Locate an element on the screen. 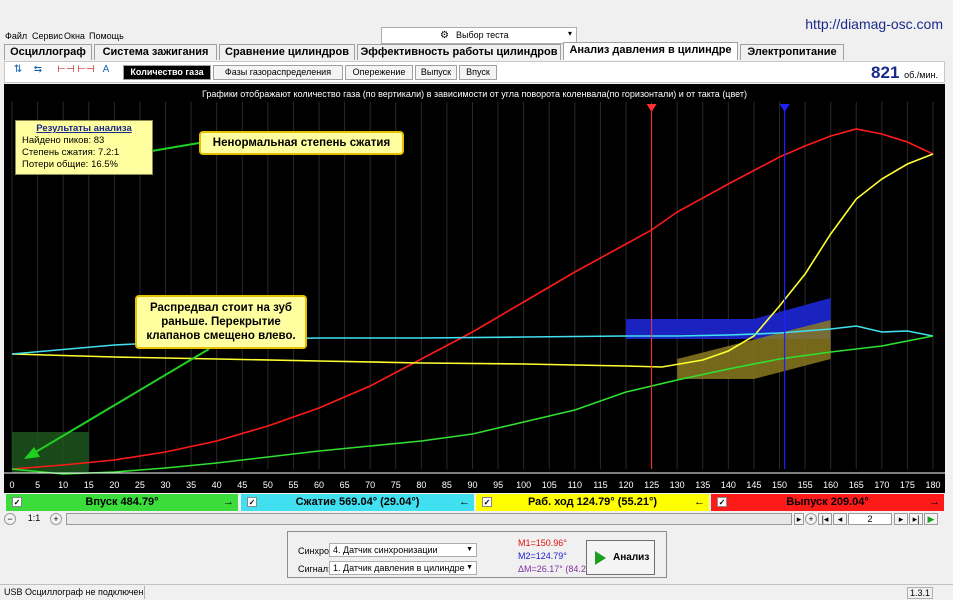 This screenshot has width=953, height=600. signal-select: 1. Датчик давления в цилиндре ▼ is located at coordinates (403, 568).